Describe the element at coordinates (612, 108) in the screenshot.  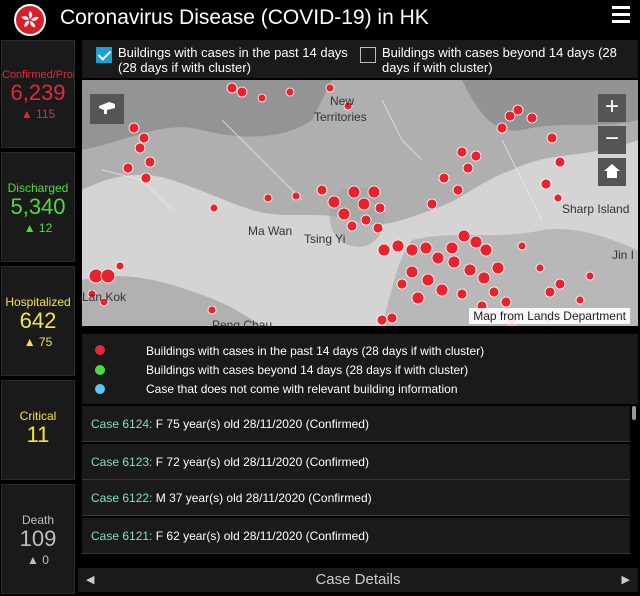
I see `zoom-in-button: +` at that location.